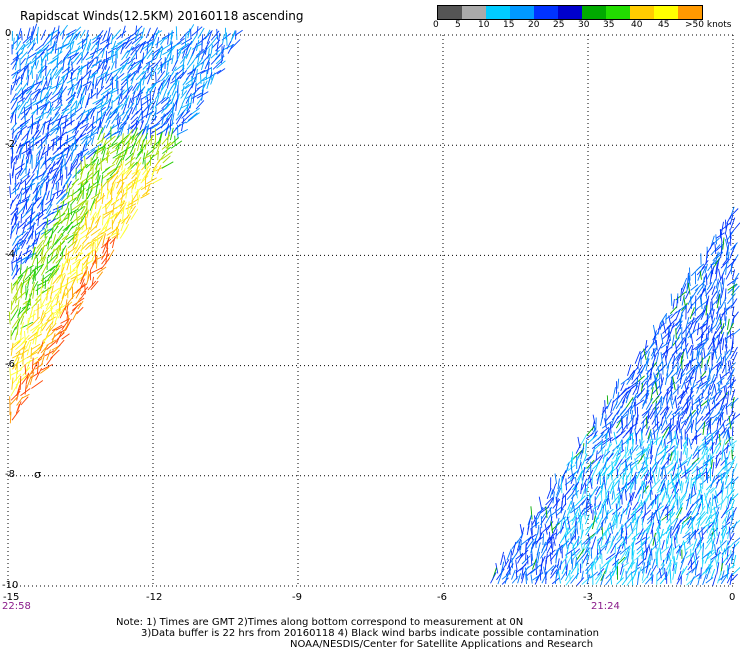 The image size is (740, 650). What do you see at coordinates (605, 606) in the screenshot?
I see `time-label-right: 21:24` at bounding box center [605, 606].